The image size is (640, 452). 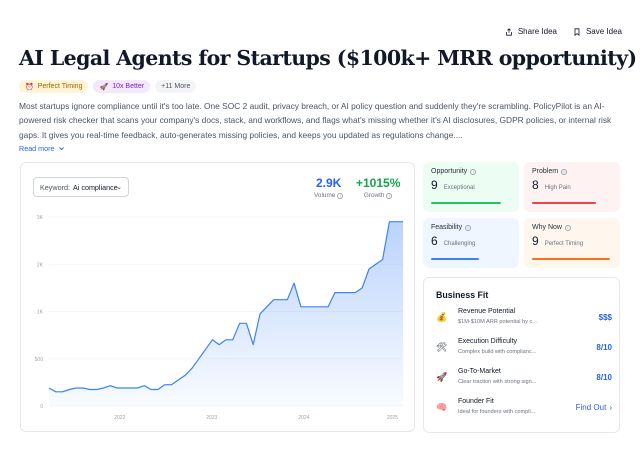 I want to click on badge-list: ⏰ Perfect Timing 🚀 10x Better +11 More, so click(x=108, y=86).